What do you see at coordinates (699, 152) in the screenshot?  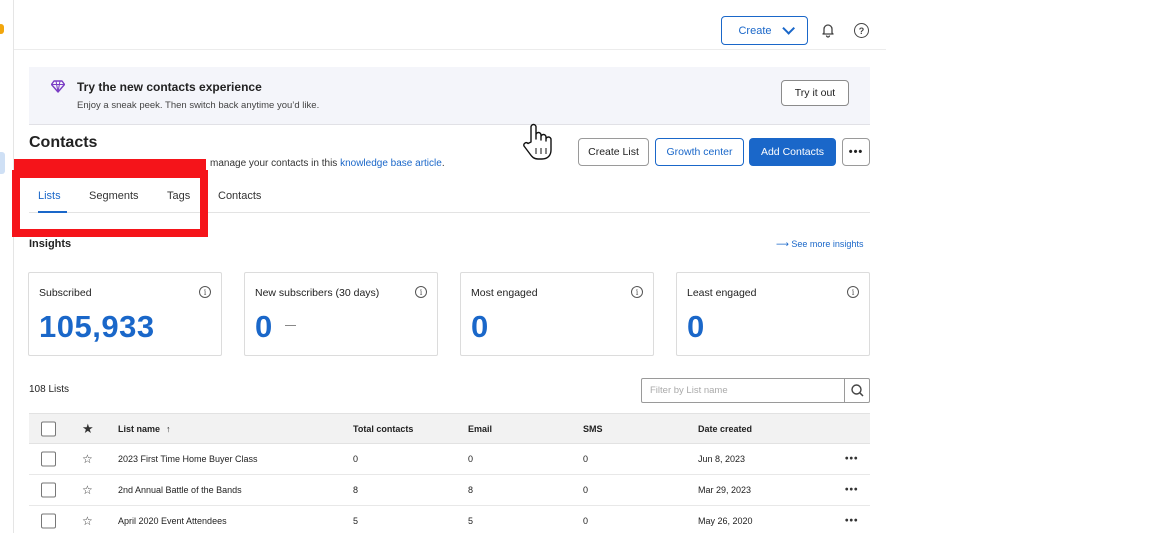 I see `growth-center-button: Growth center` at bounding box center [699, 152].